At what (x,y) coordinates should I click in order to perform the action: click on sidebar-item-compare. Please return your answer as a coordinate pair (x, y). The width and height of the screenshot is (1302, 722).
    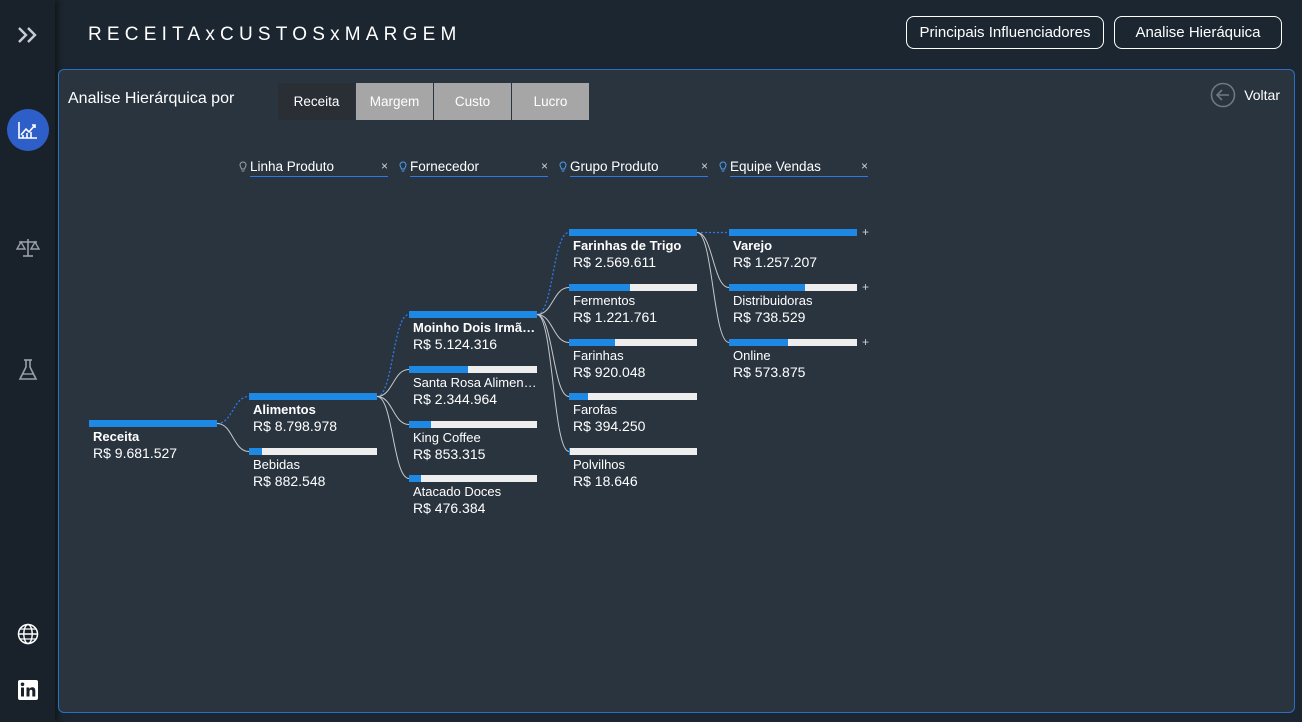
    Looking at the image, I should click on (27, 248).